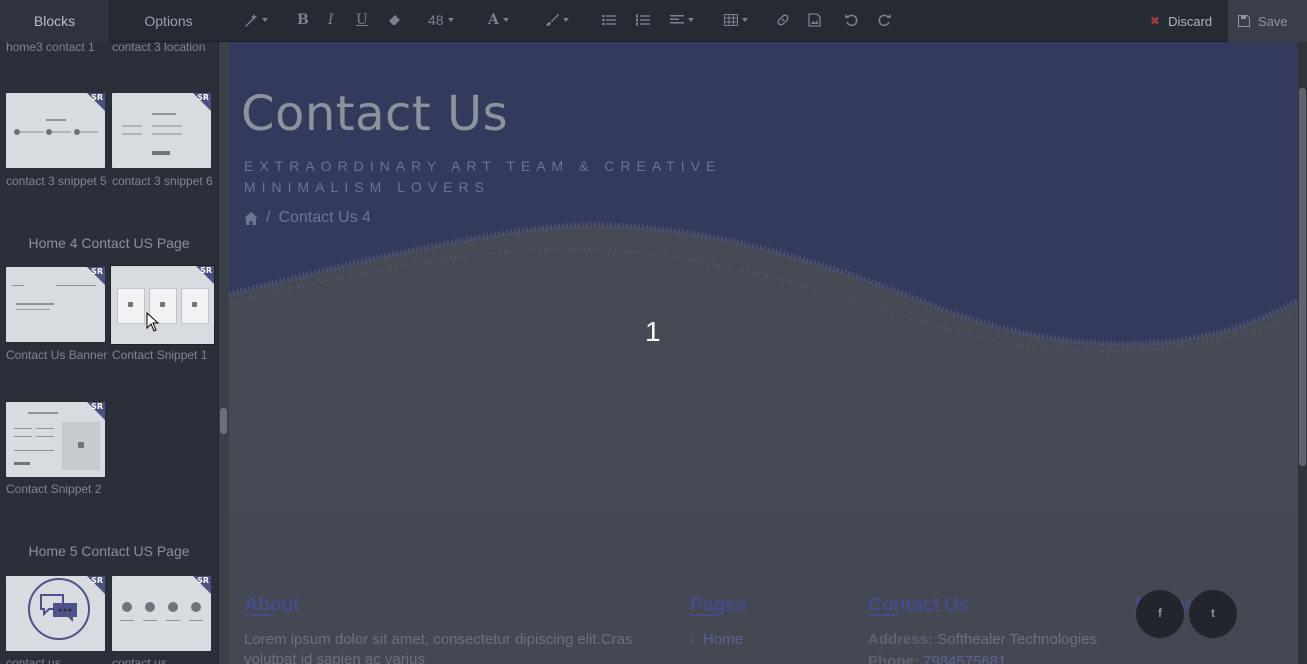  I want to click on floppy-icon, so click(1244, 21).